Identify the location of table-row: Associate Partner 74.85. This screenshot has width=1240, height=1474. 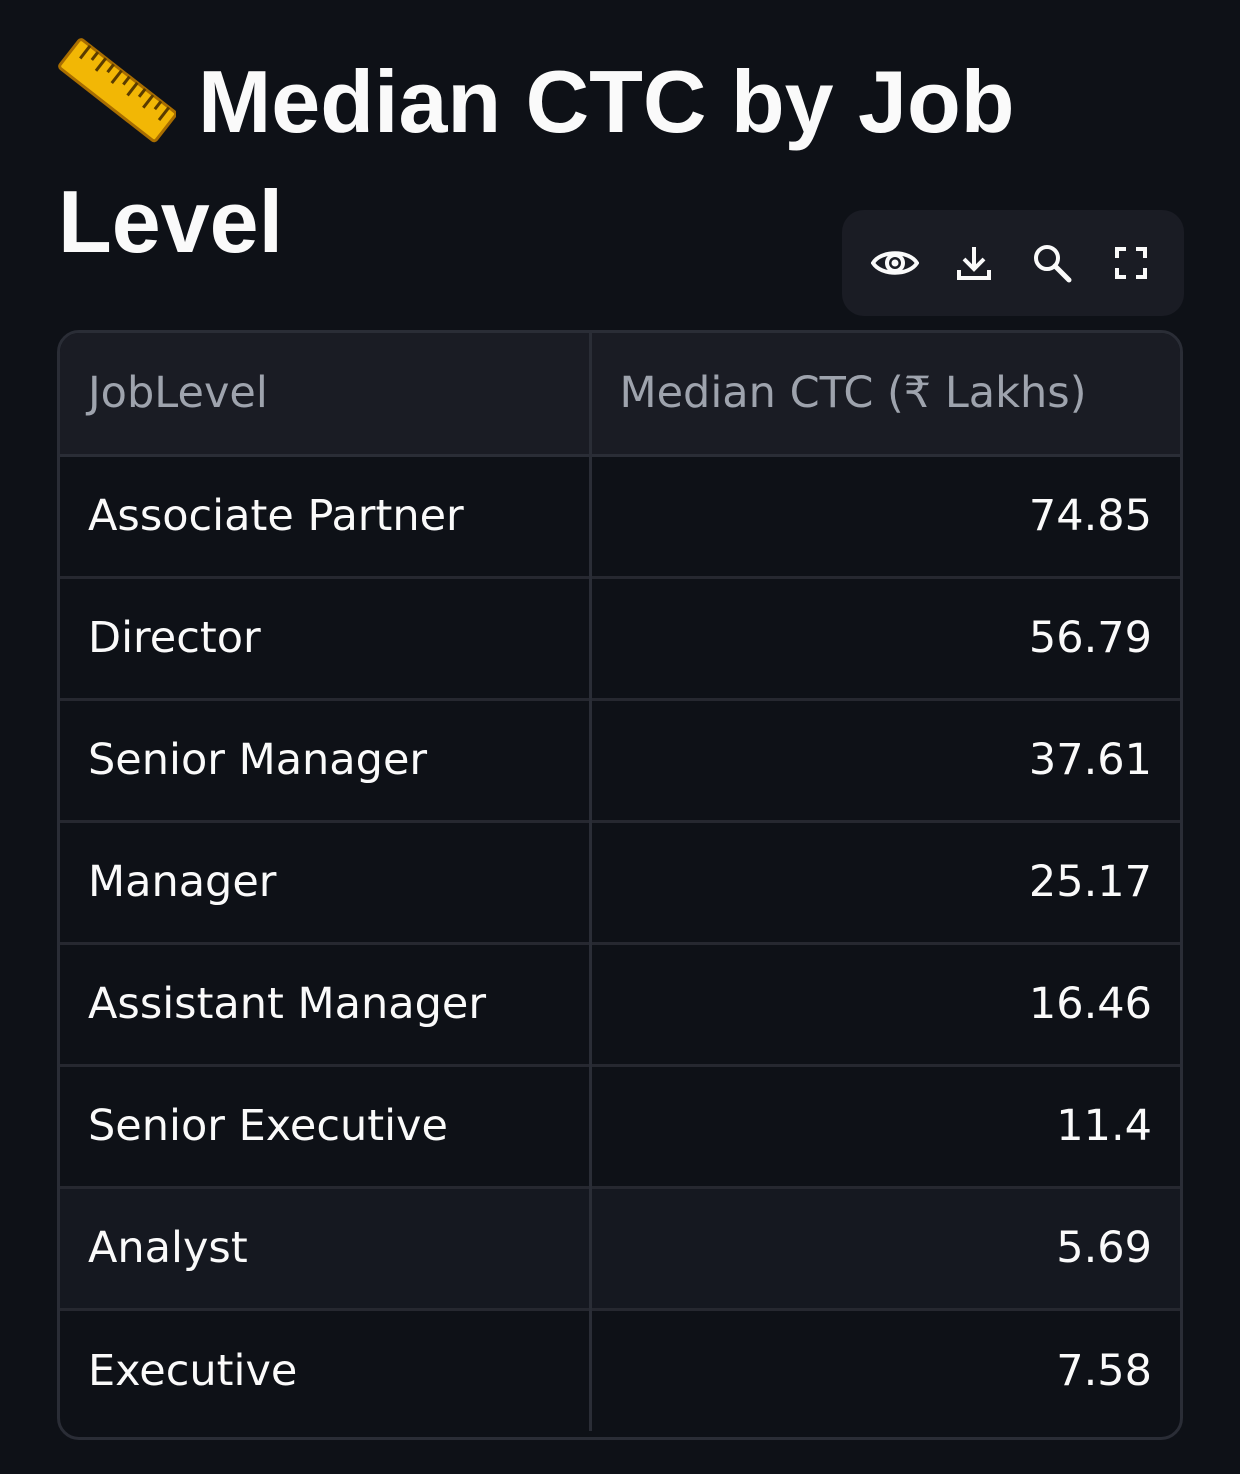
(620, 516).